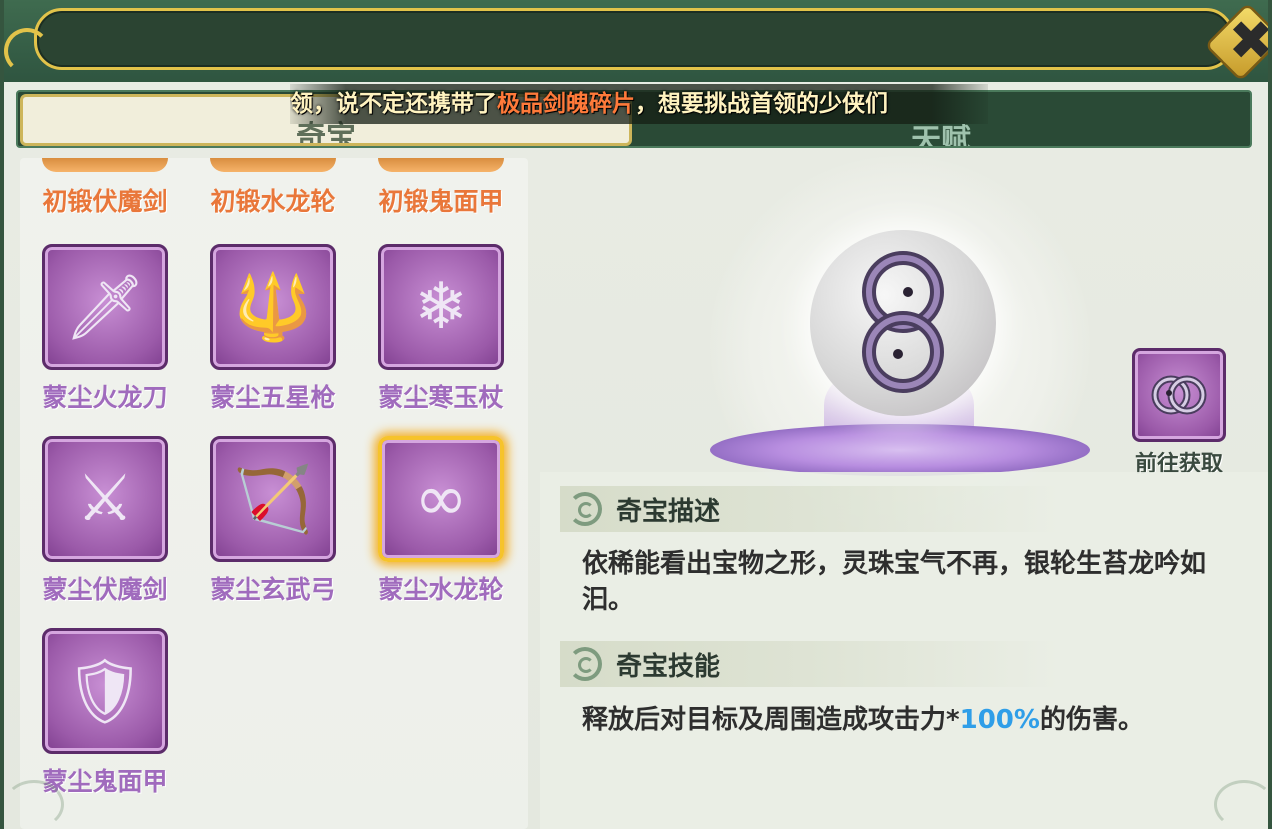  Describe the element at coordinates (441, 589) in the screenshot. I see `item-name: 蒙尘水龙轮` at that location.